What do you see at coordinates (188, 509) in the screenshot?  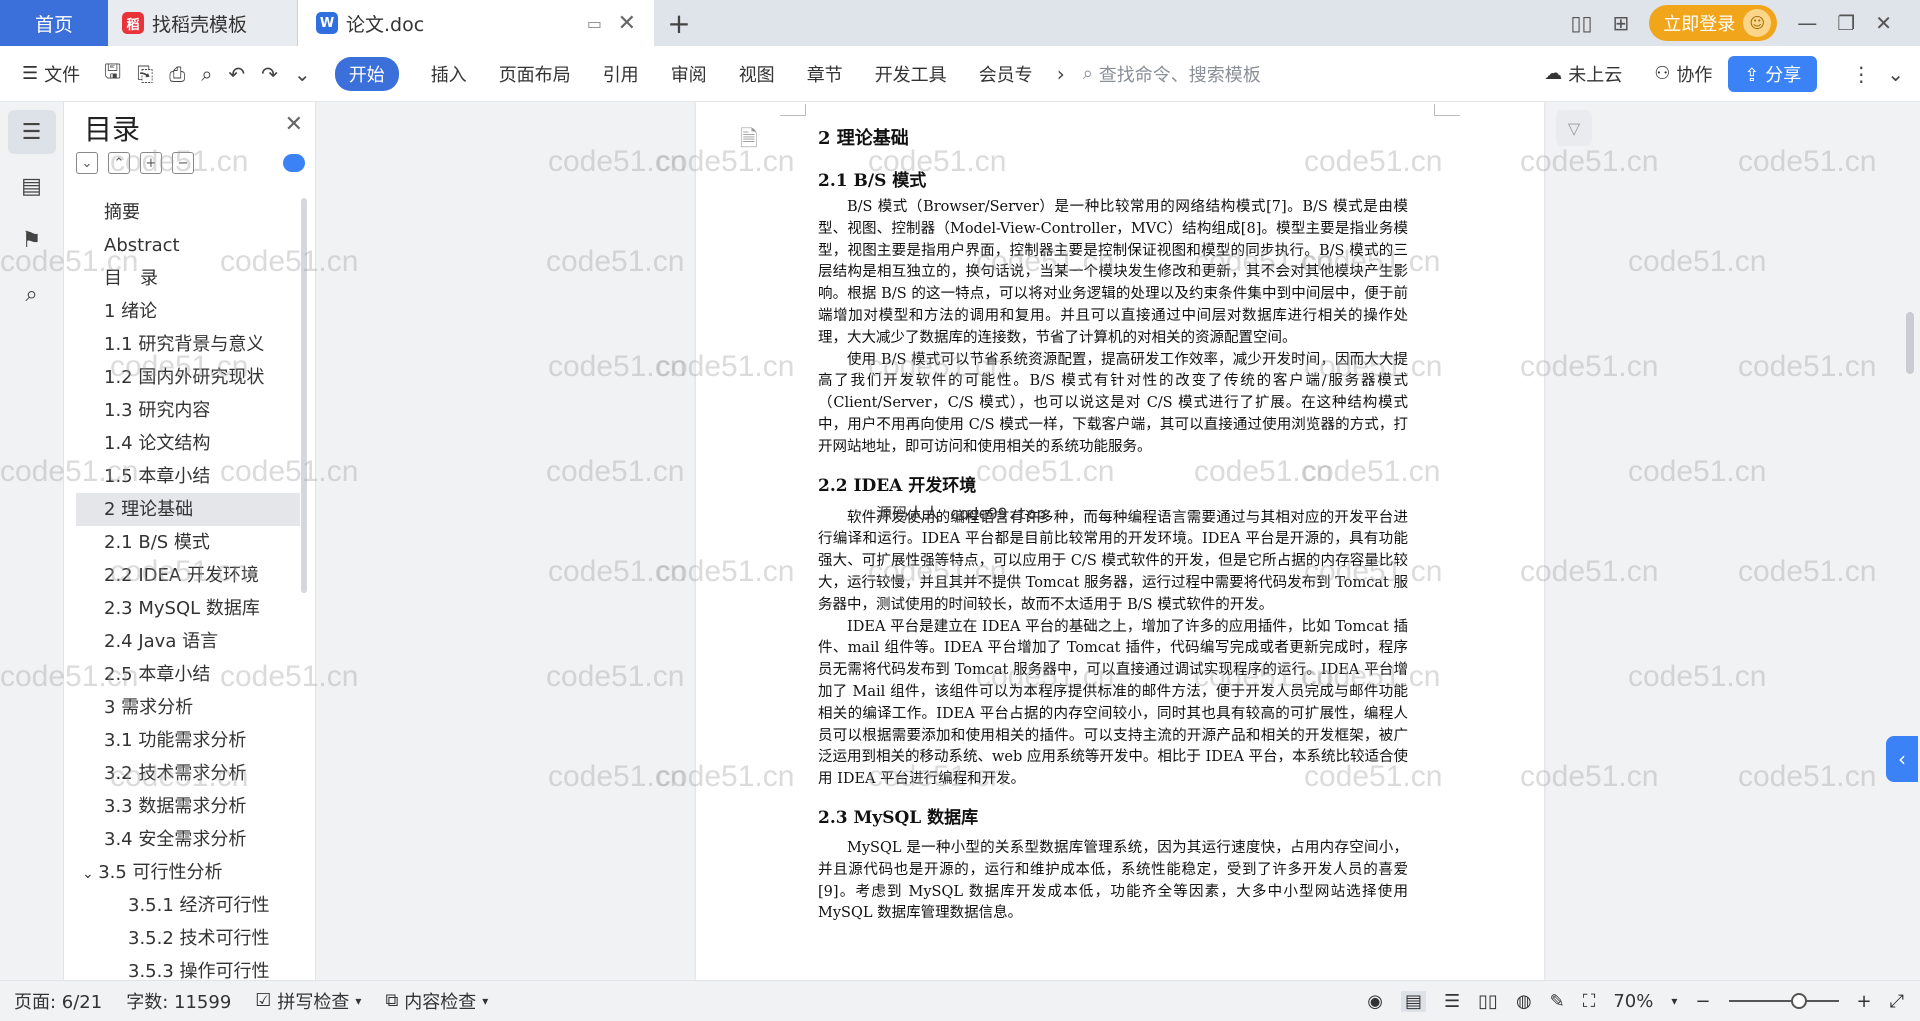 I see `toc-item: 2 理论基础` at bounding box center [188, 509].